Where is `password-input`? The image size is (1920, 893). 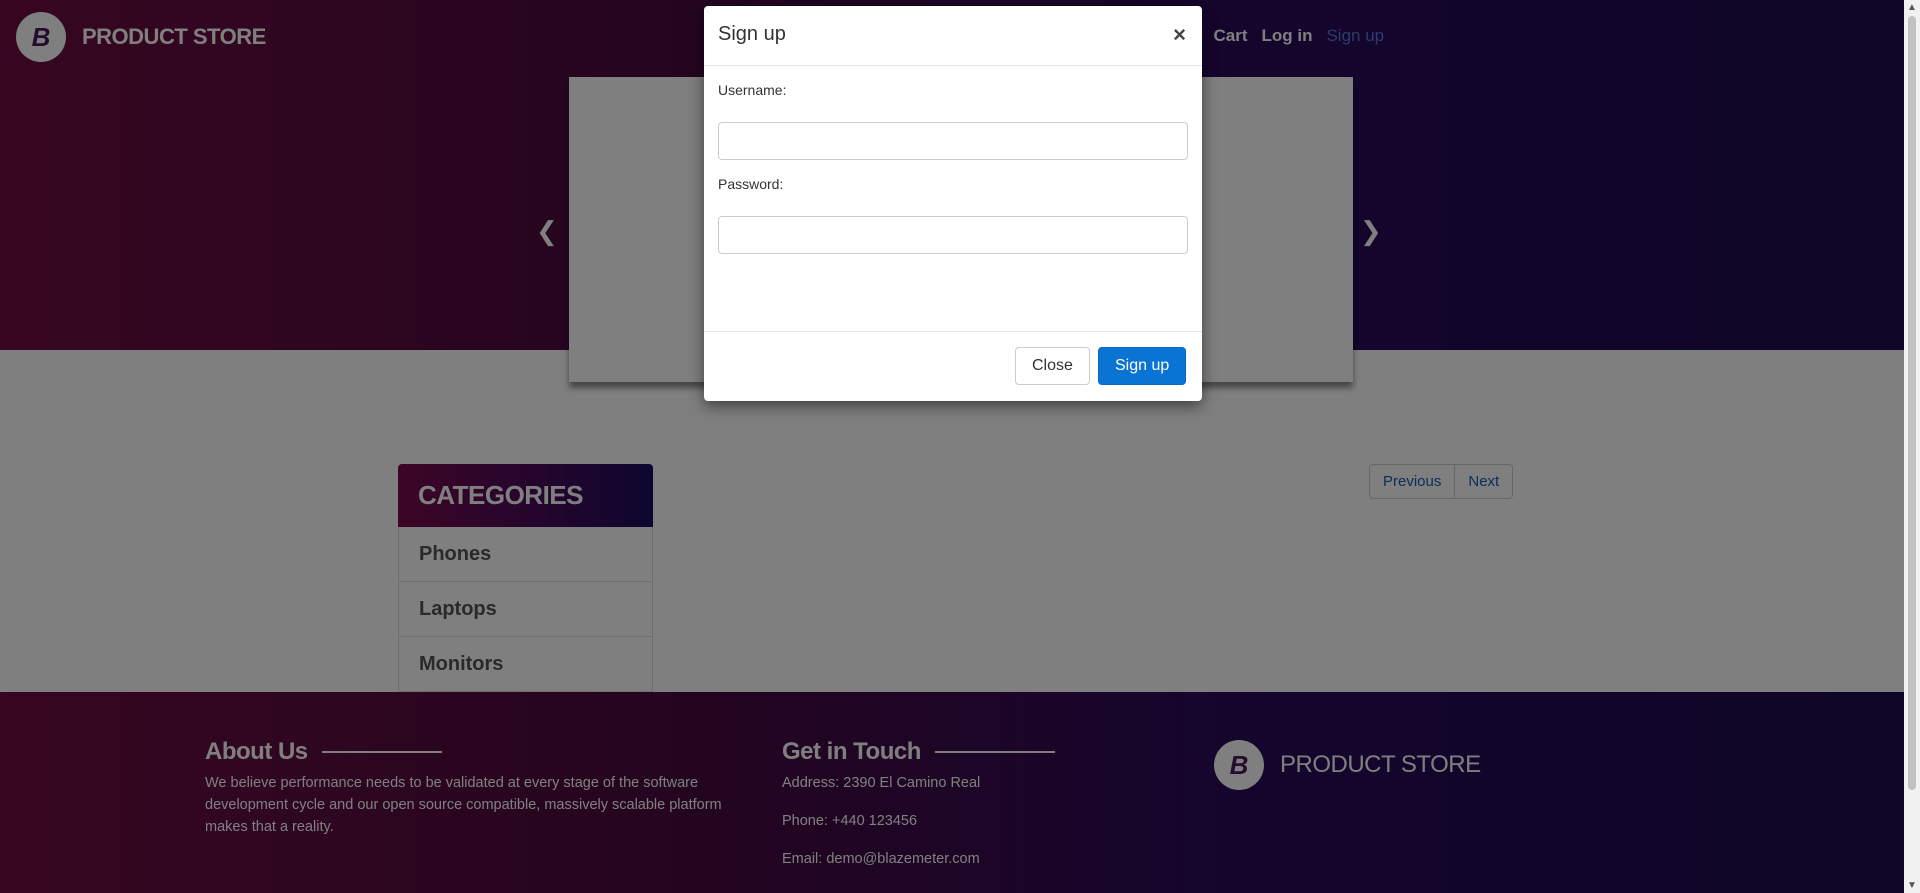
password-input is located at coordinates (953, 235).